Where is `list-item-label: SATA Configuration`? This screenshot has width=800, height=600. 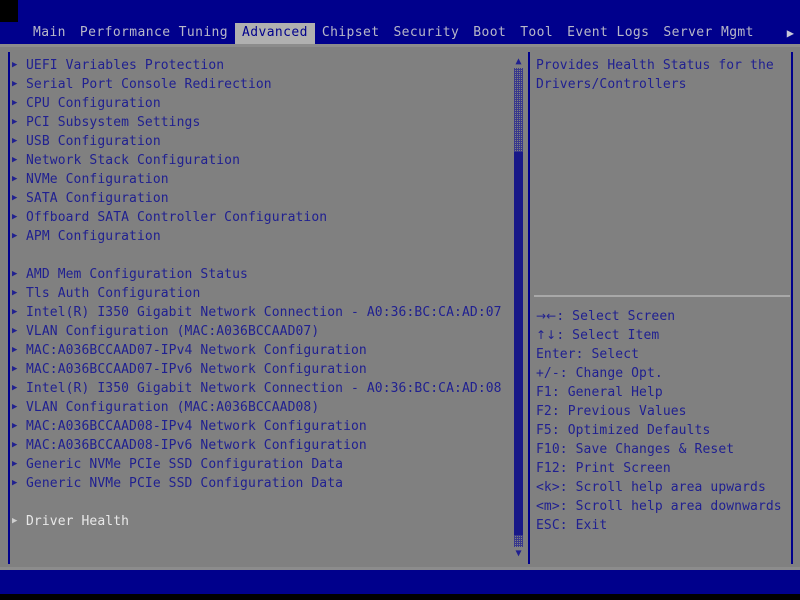 list-item-label: SATA Configuration is located at coordinates (97, 198).